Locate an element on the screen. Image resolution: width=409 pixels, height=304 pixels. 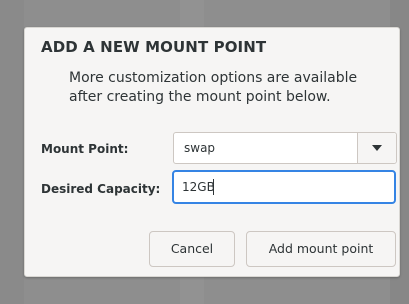
mount-point-dropdown-button is located at coordinates (376, 148).